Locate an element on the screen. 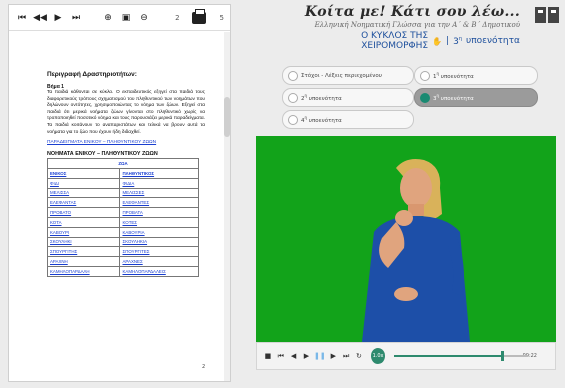  video-controls: ■ ⏮ ◀ ▶ ❚❚ ▶ ⏭ ↻ 1.0x 00:22 is located at coordinates (406, 356).